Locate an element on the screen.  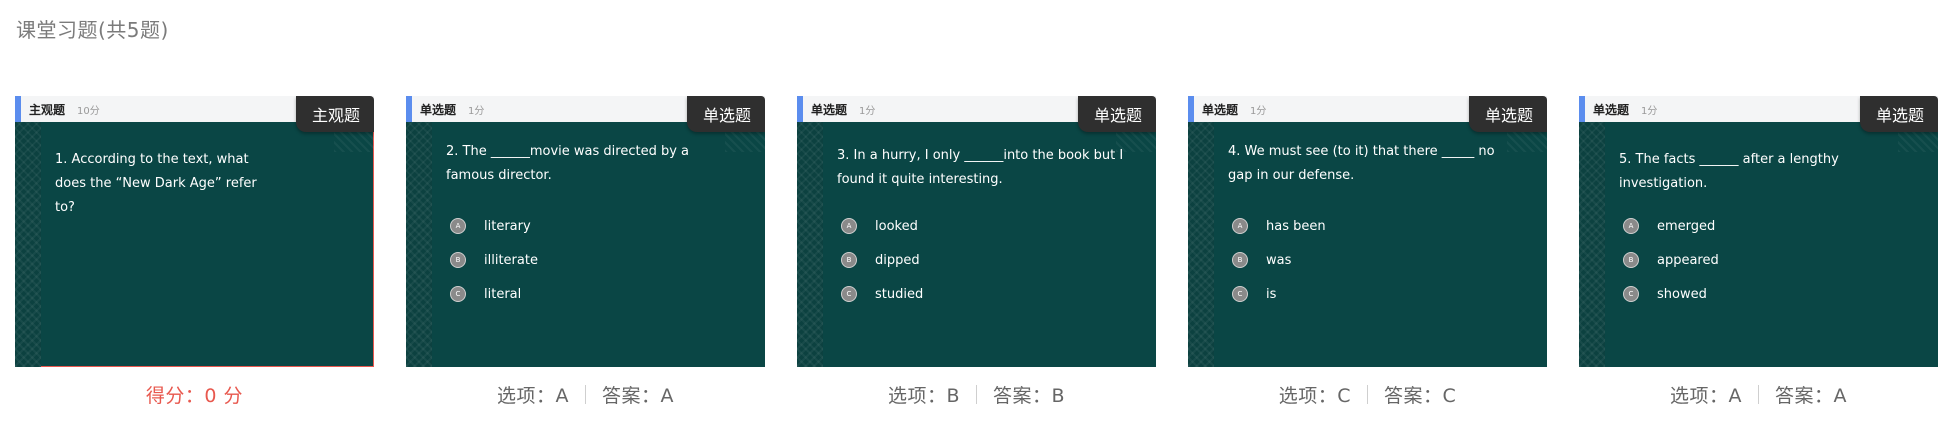
question-score-label: 10分 is located at coordinates (88, 111).